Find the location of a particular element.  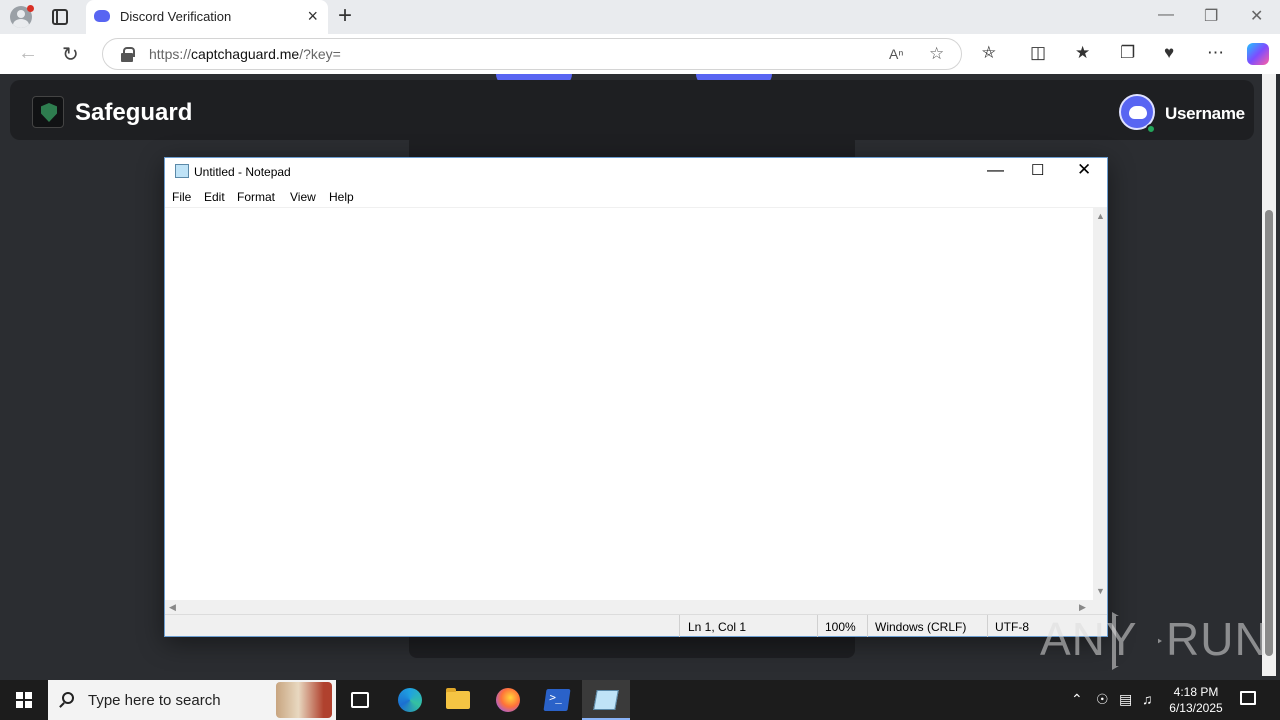

menu-view: View is located at coordinates (303, 197).